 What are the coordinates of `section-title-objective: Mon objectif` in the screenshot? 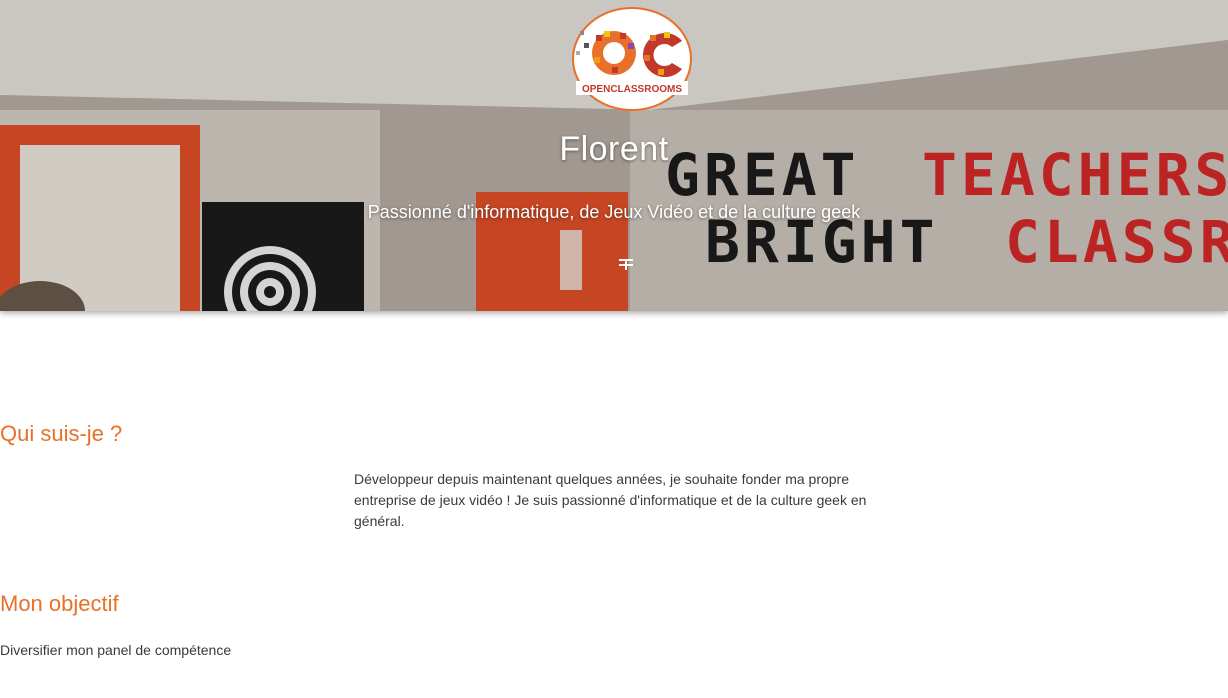 It's located at (59, 603).